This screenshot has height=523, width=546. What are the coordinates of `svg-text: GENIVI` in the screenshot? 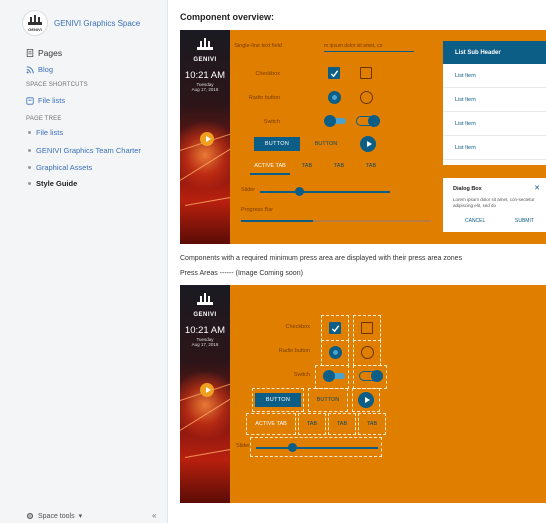 It's located at (35, 29).